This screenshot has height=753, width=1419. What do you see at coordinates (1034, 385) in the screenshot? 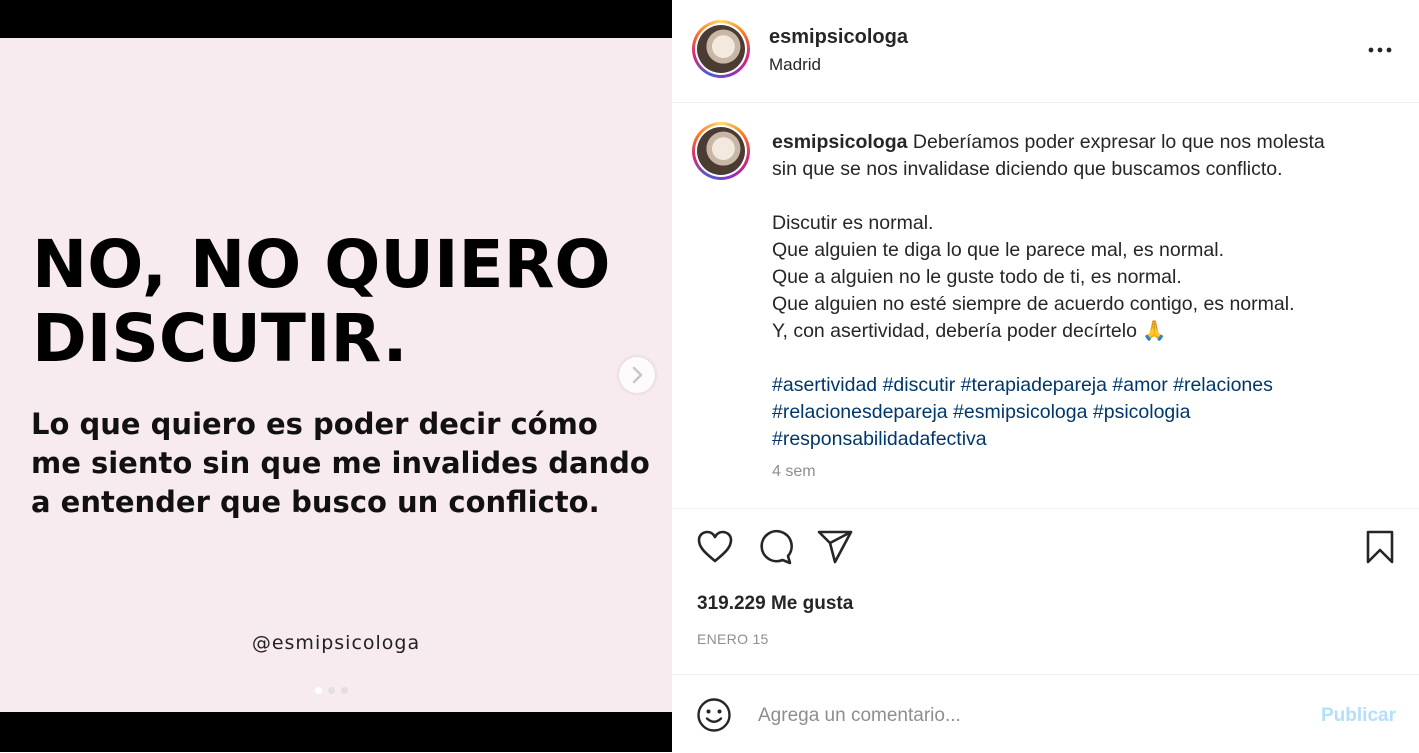
I see `hashtag-link: #terapiadepareja` at bounding box center [1034, 385].